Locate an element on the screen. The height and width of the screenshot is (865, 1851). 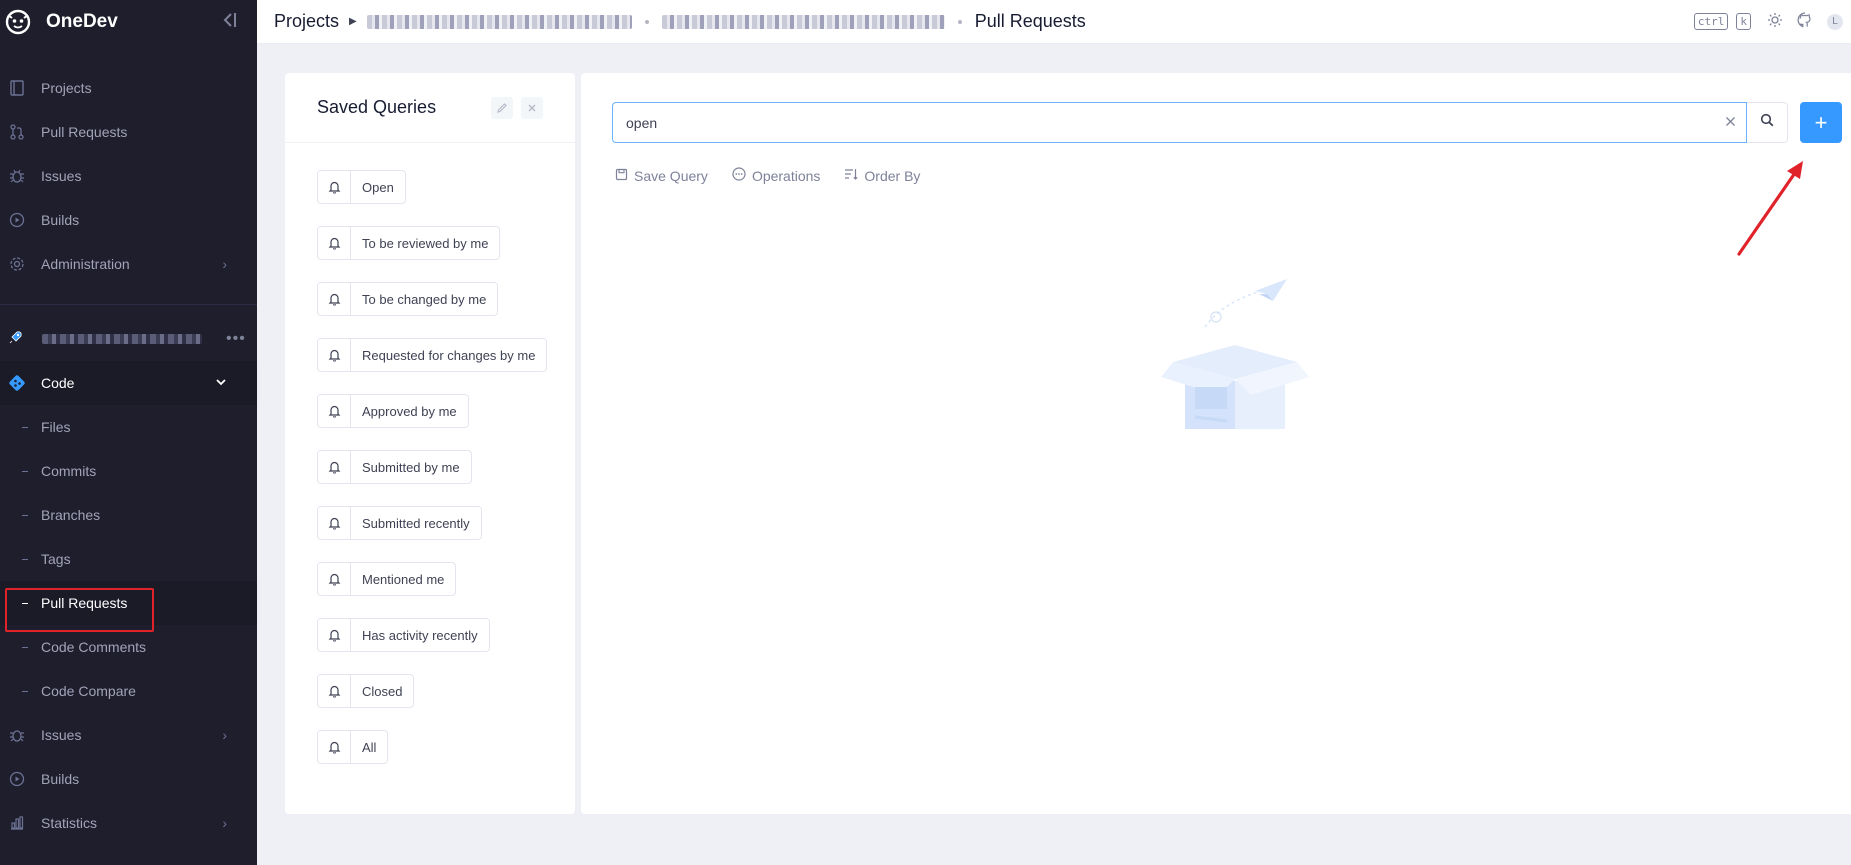
sidebar-item-code: Code is located at coordinates (128, 383).